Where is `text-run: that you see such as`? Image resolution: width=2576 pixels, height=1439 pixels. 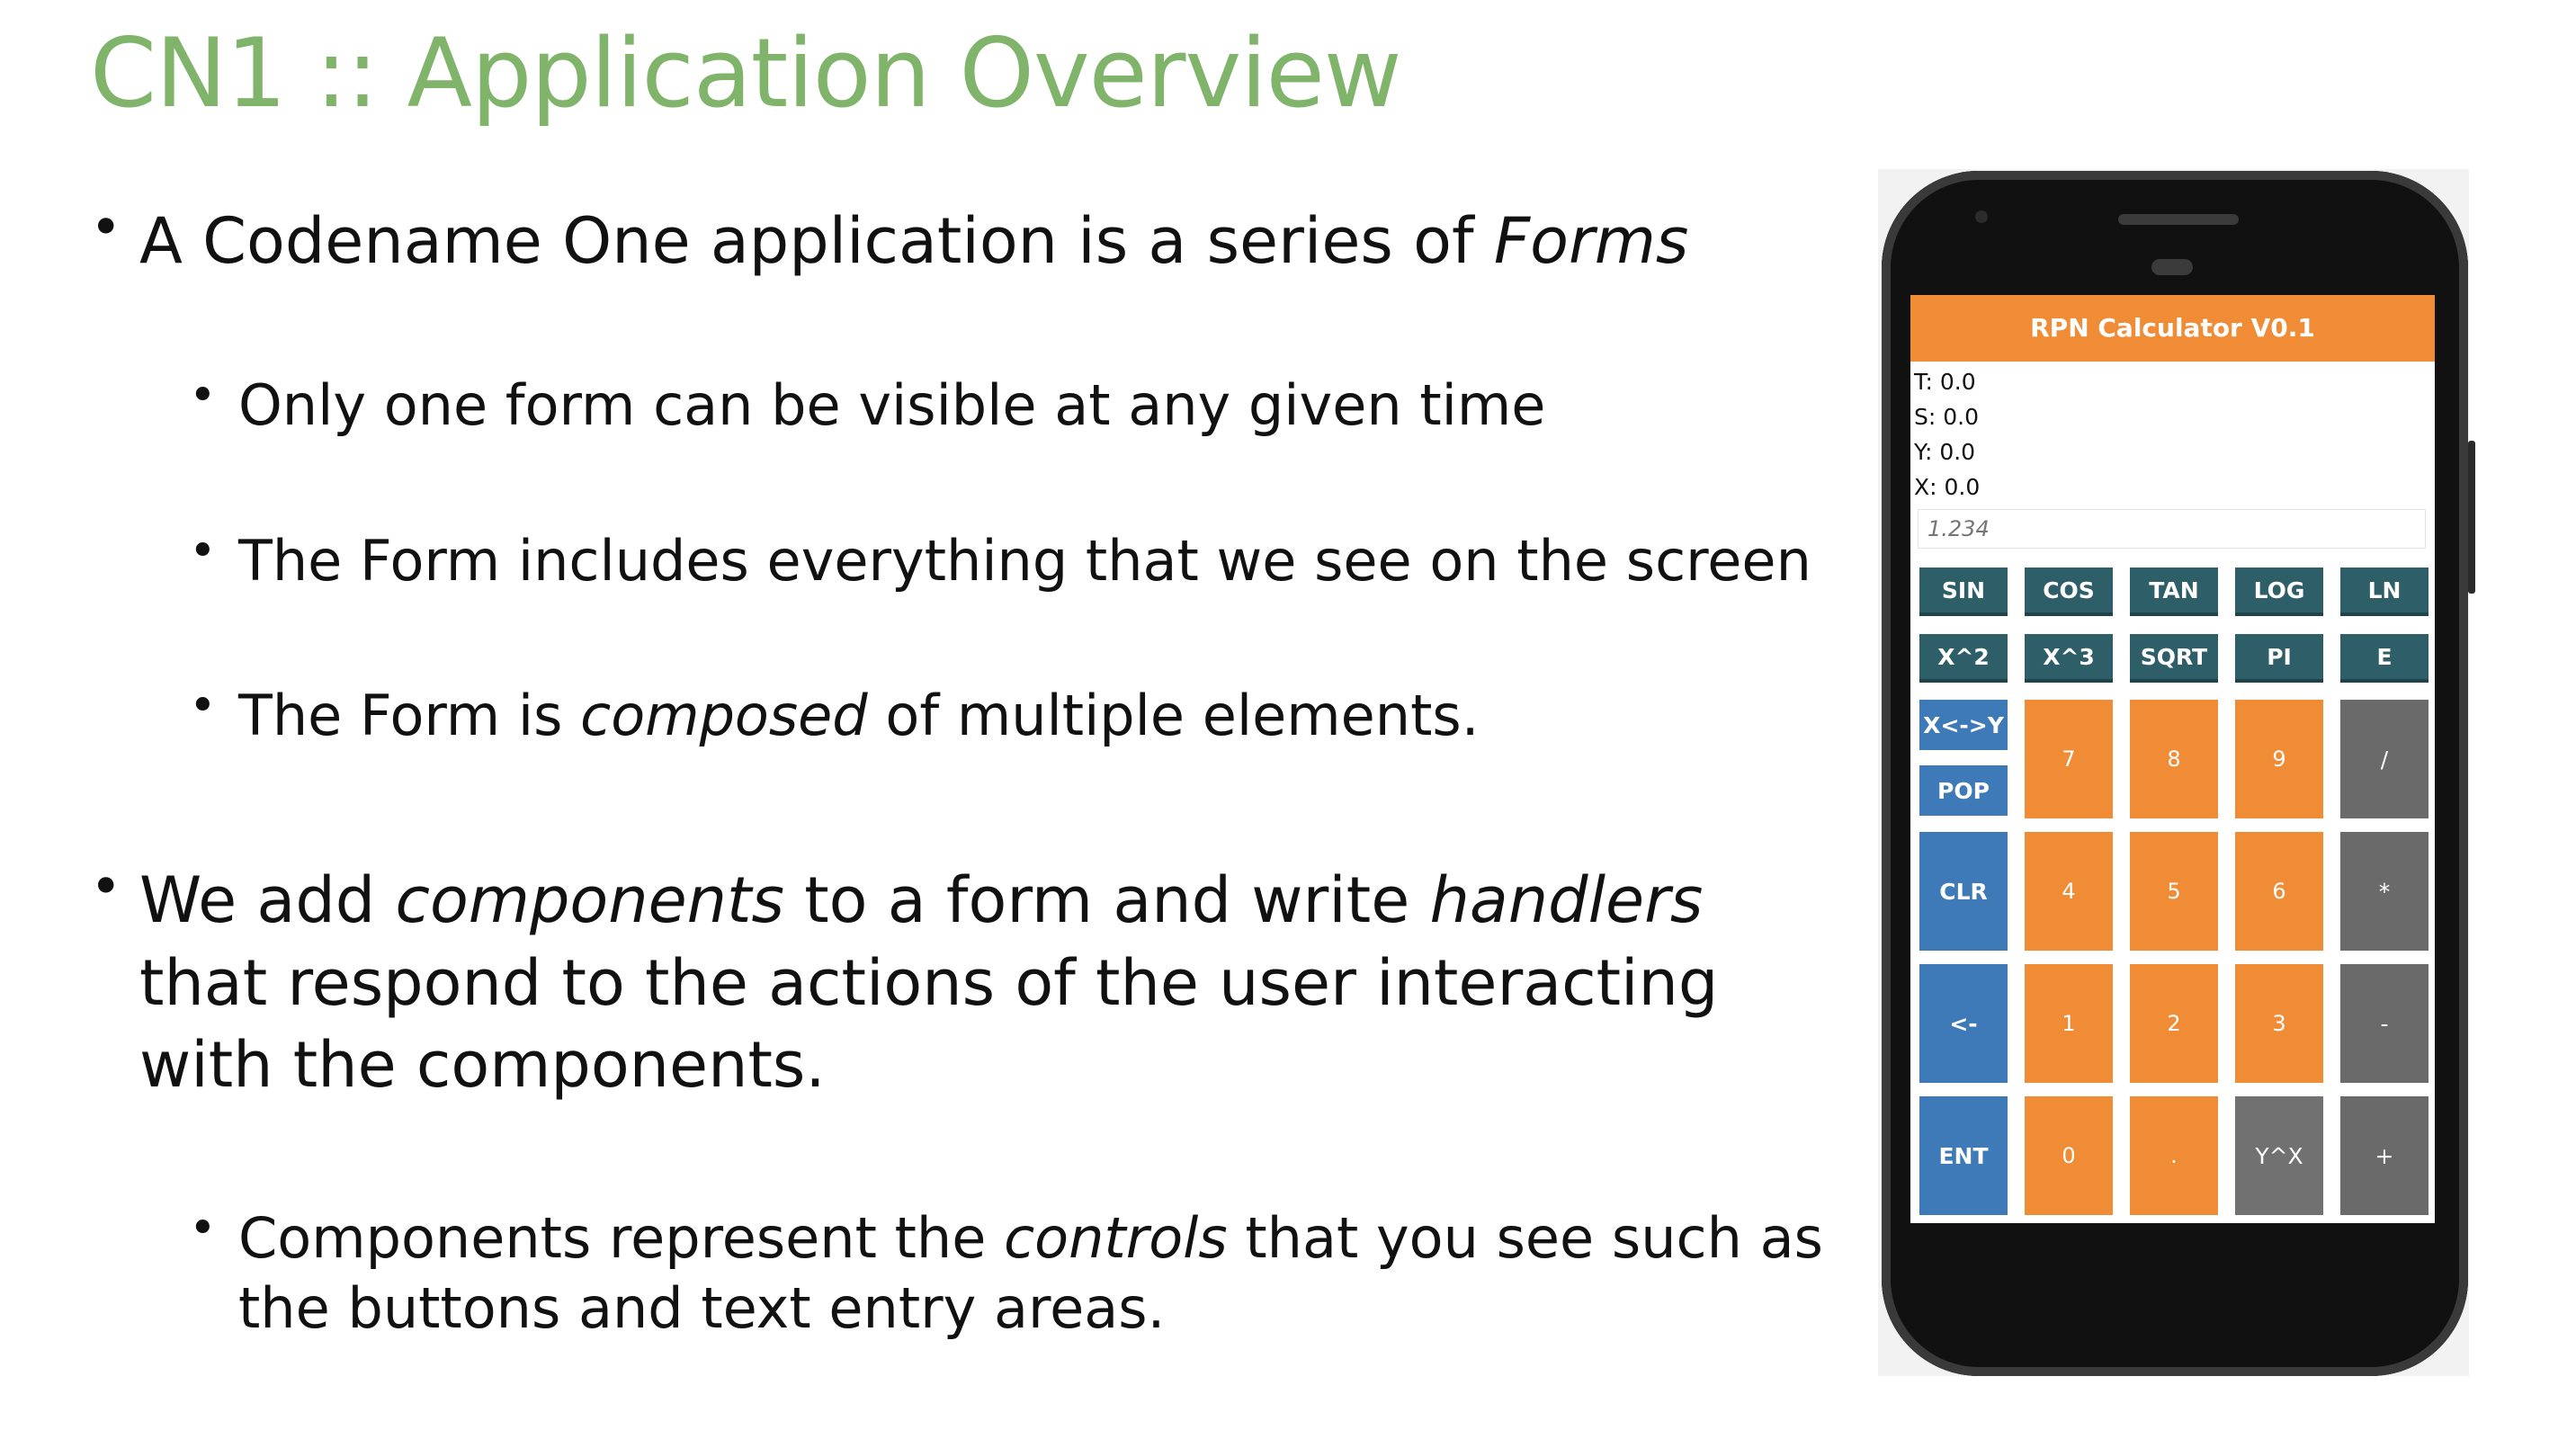 text-run: that you see such as is located at coordinates (1525, 1238).